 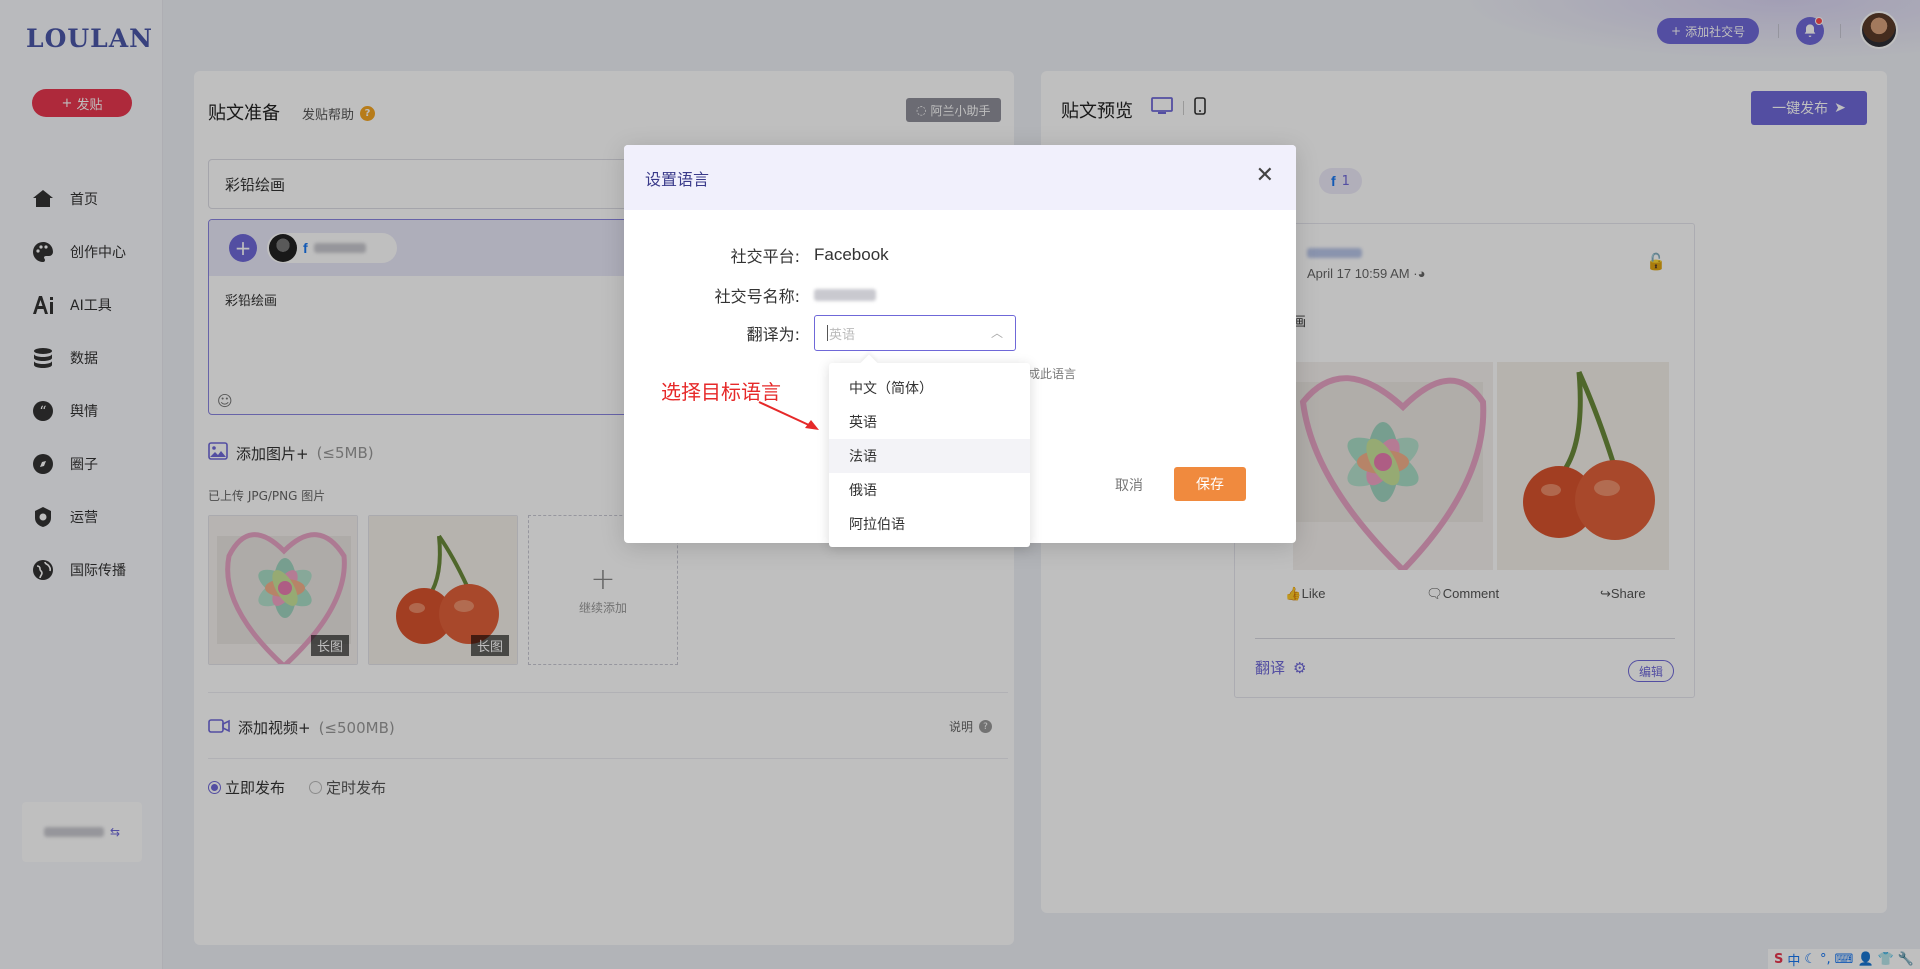 What do you see at coordinates (1210, 484) in the screenshot?
I see `save-button: 保存` at bounding box center [1210, 484].